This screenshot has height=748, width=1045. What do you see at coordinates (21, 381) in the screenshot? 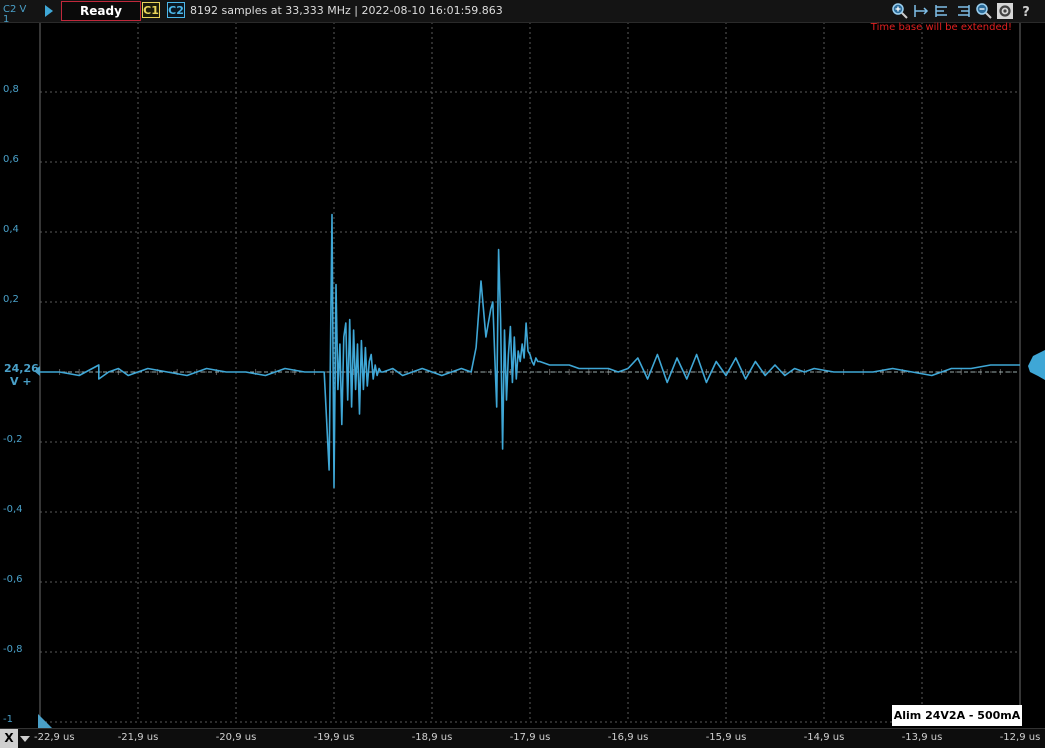
I see `offset-unit: V +` at bounding box center [21, 381].